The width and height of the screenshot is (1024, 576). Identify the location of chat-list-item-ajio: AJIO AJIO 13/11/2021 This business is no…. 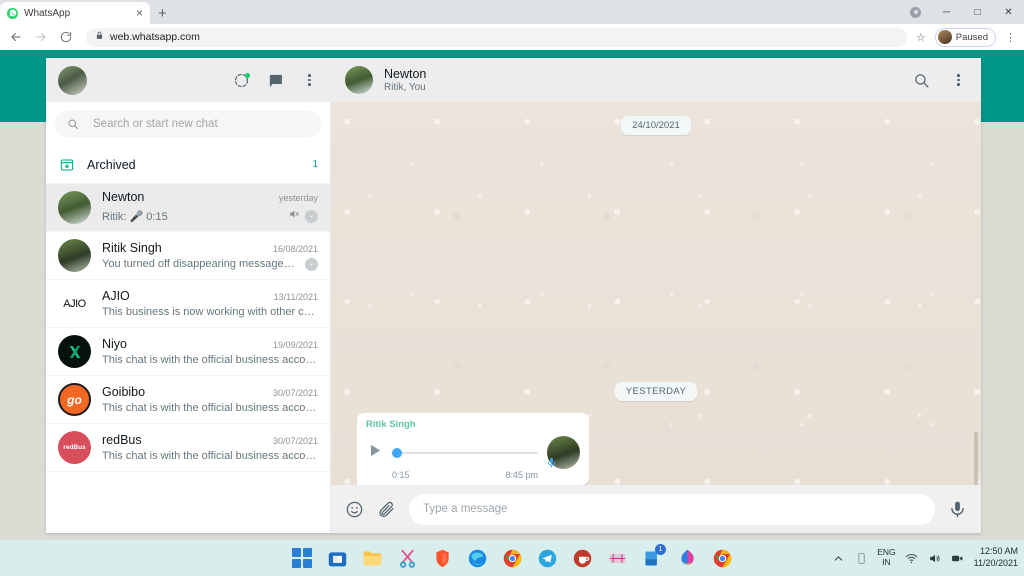
(188, 304).